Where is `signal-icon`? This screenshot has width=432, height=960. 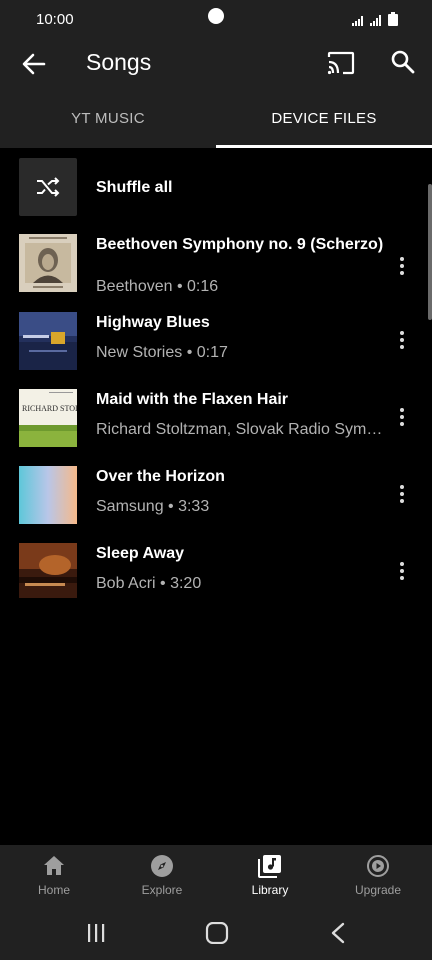
signal-icon is located at coordinates (375, 20).